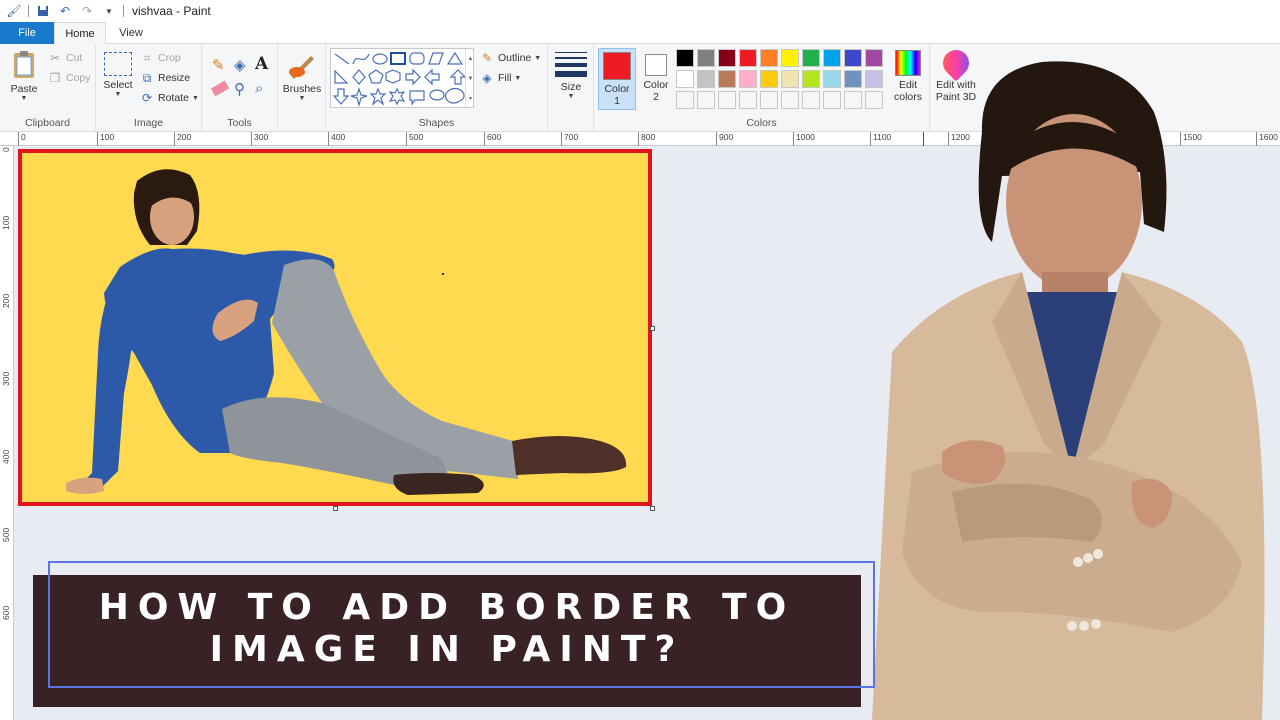 Image resolution: width=1280 pixels, height=720 pixels. I want to click on color-picker-icon: ⚲, so click(239, 89).